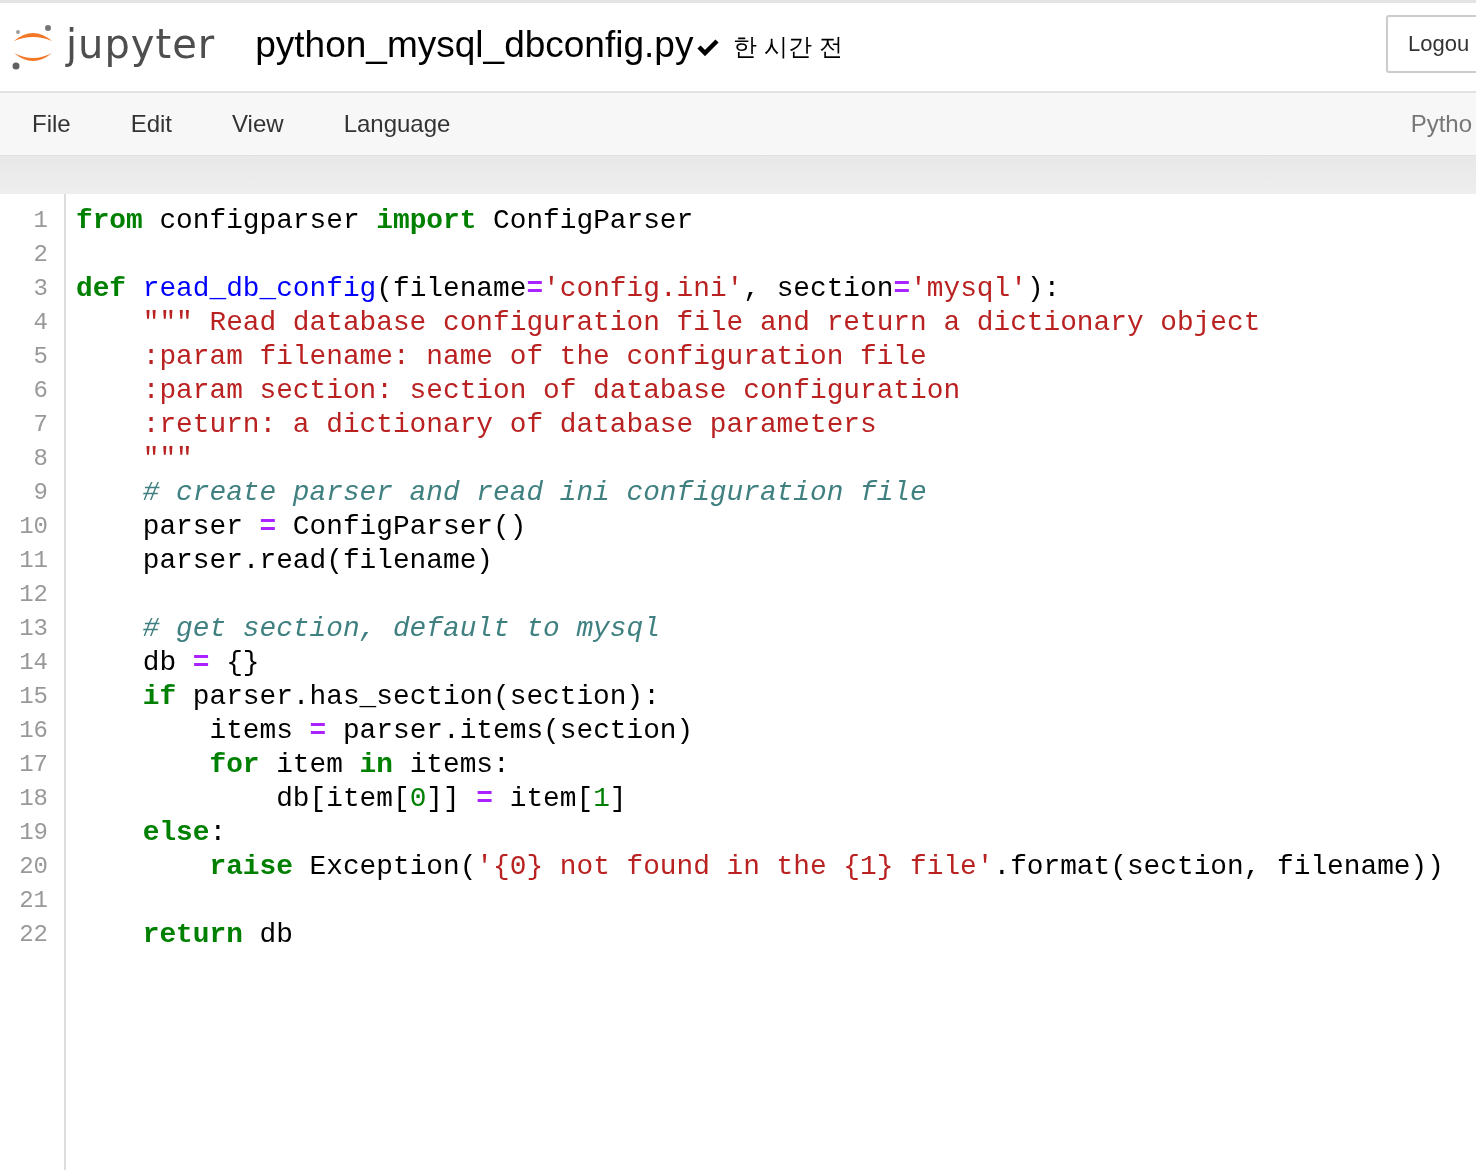  What do you see at coordinates (33, 629) in the screenshot?
I see `line-number: 13` at bounding box center [33, 629].